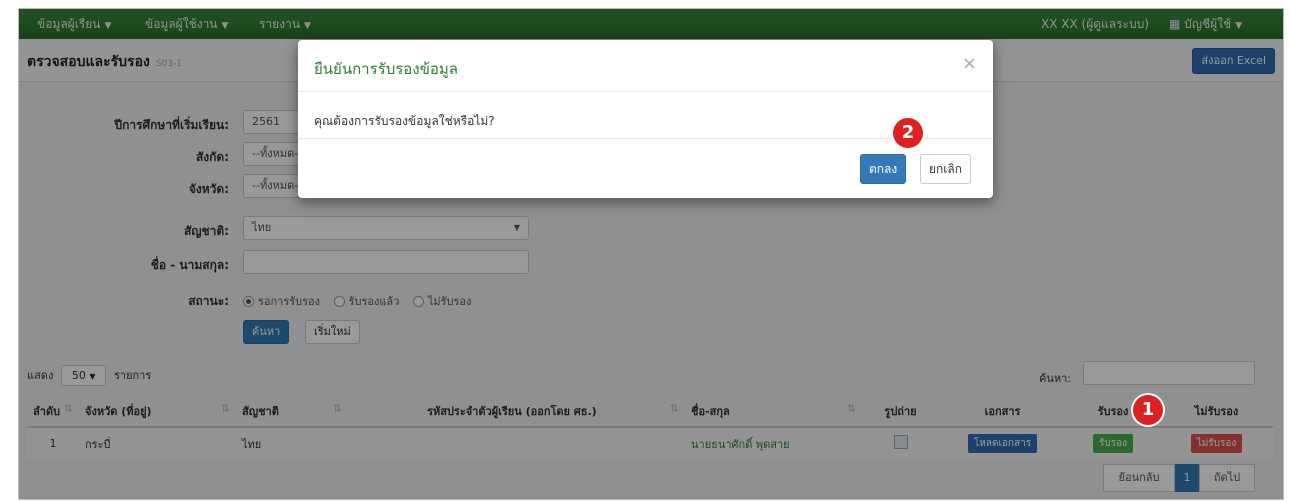  I want to click on cancel-button: ยกเลิก, so click(946, 169).